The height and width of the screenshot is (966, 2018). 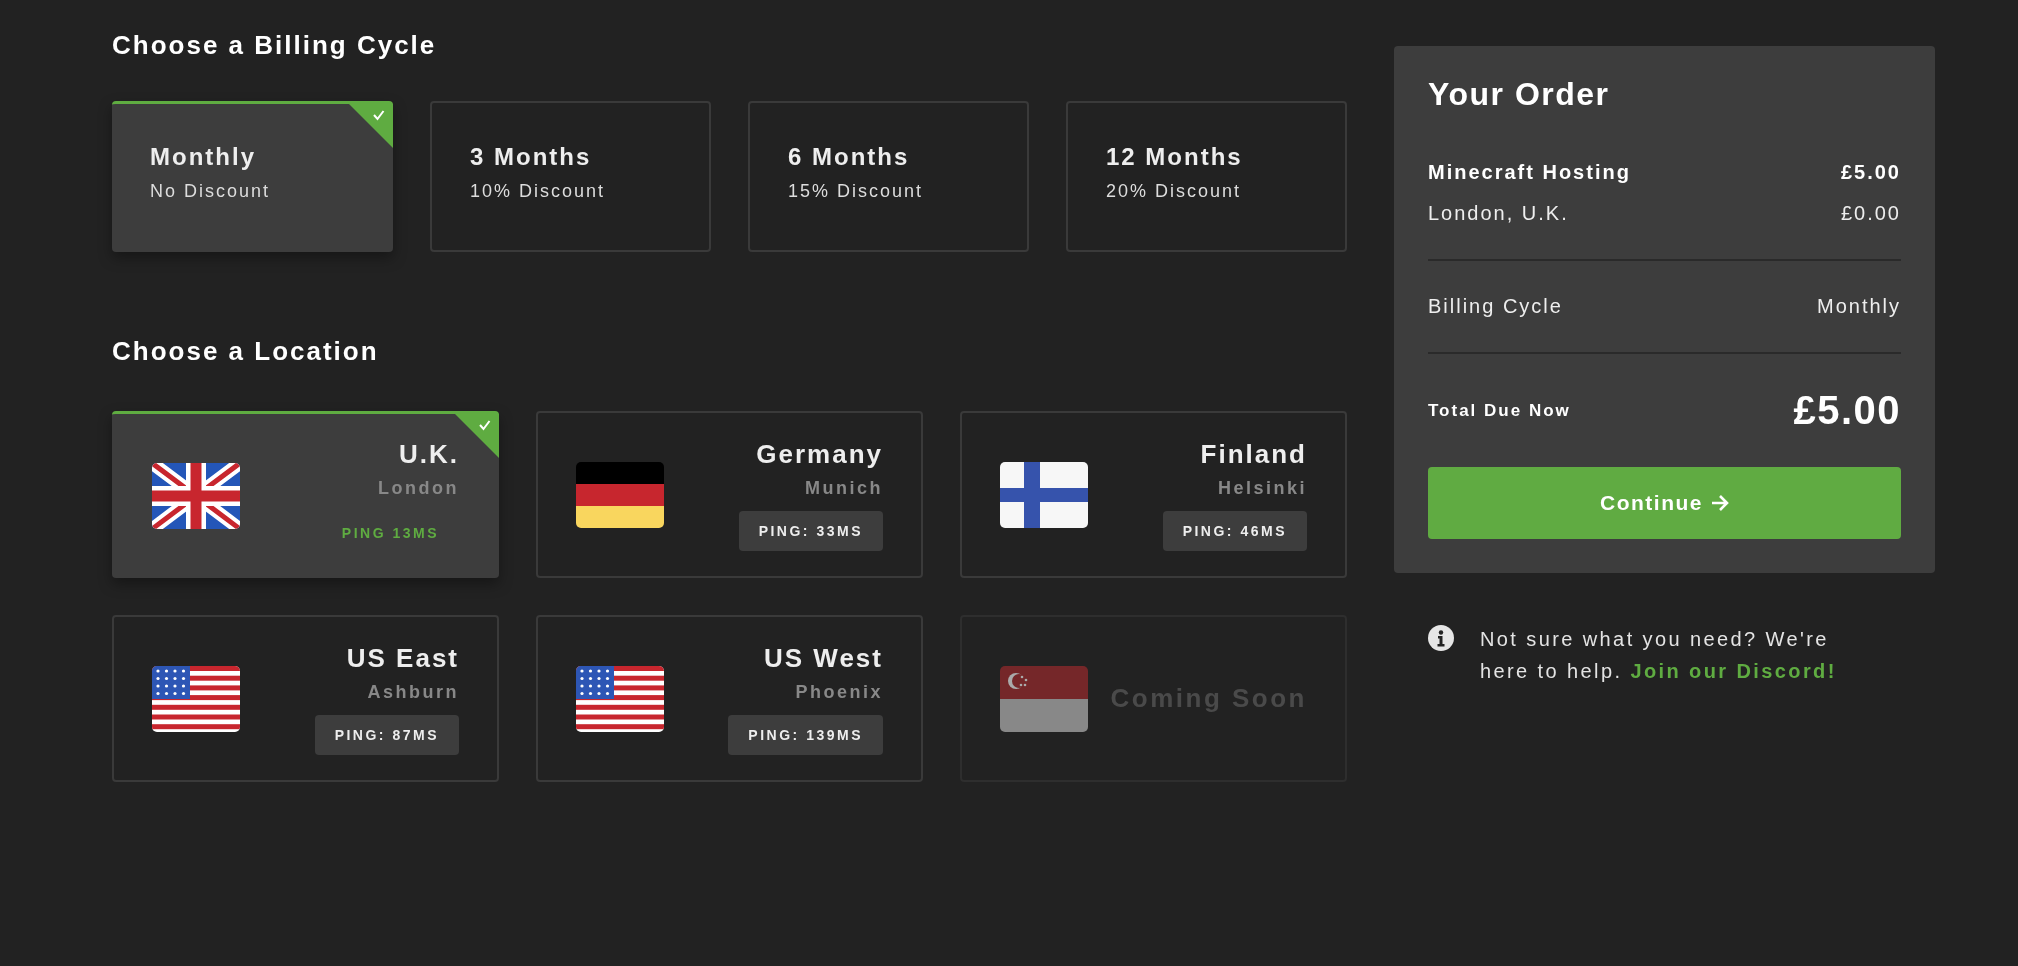 I want to click on order-line-amount: £0.00, so click(x=1870, y=213).